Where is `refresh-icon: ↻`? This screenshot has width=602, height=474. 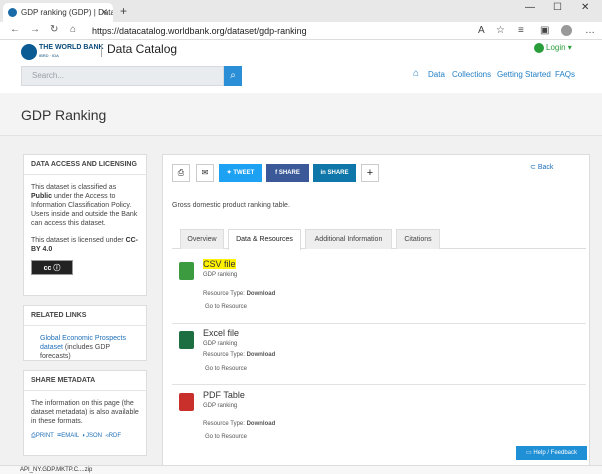 refresh-icon: ↻ is located at coordinates (54, 29).